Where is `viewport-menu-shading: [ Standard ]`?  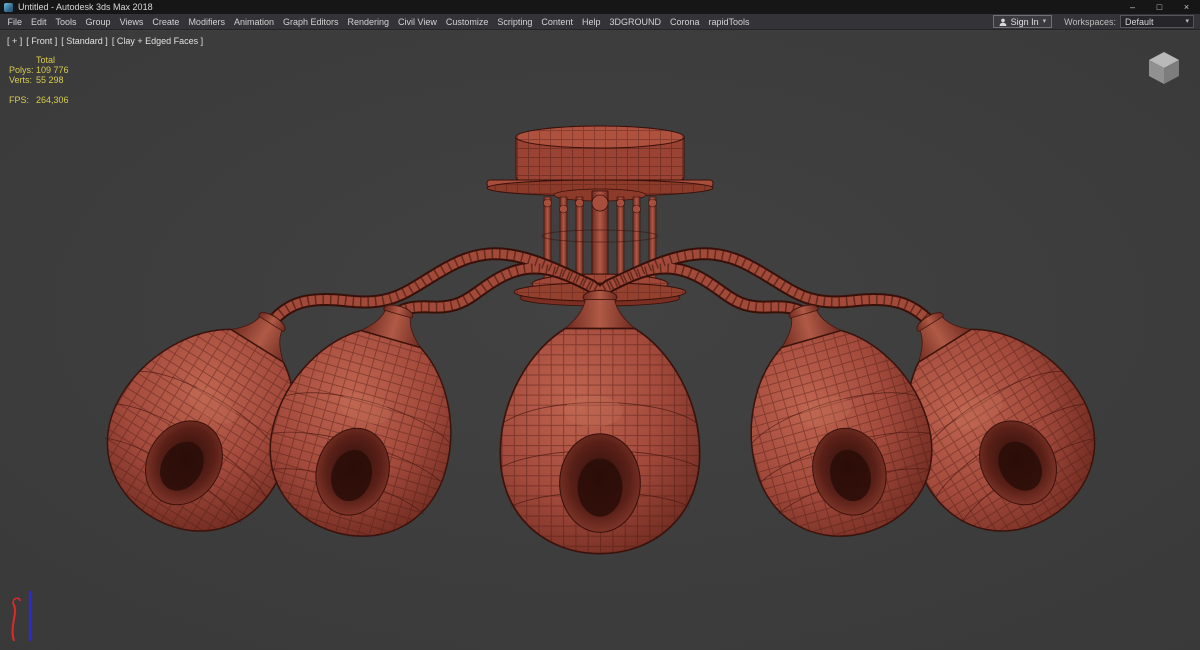 viewport-menu-shading: [ Standard ] is located at coordinates (84, 41).